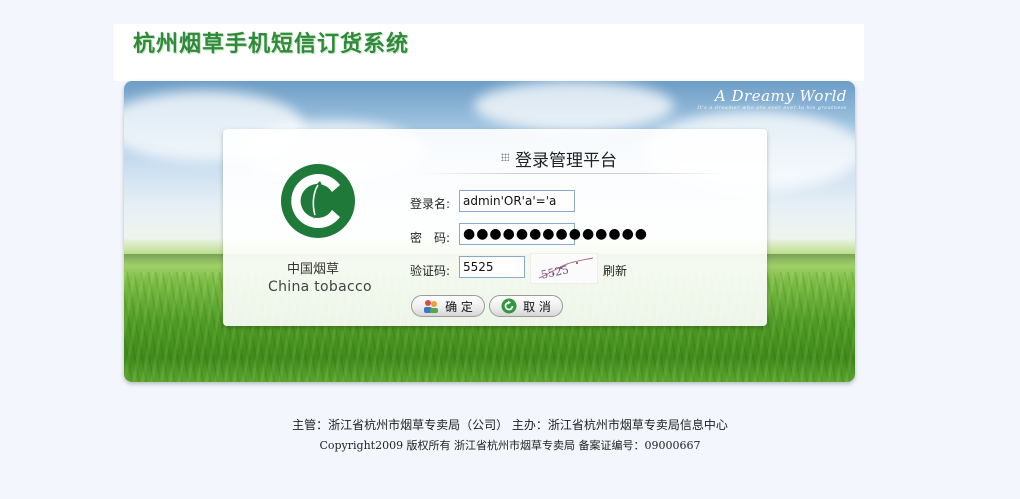 The image size is (1020, 499). What do you see at coordinates (615, 270) in the screenshot?
I see `refresh-captcha-link: 刷新` at bounding box center [615, 270].